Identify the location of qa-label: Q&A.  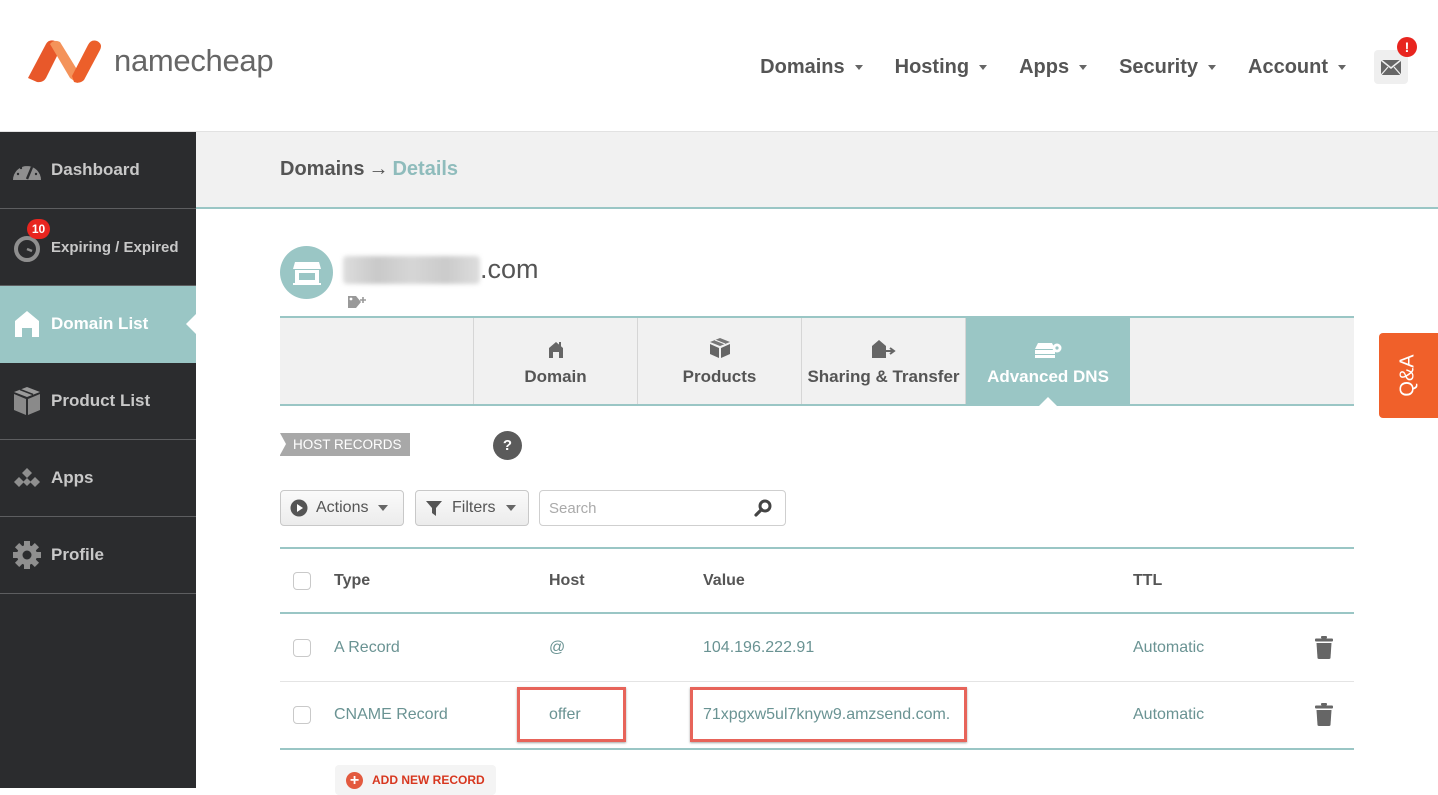
(1408, 375).